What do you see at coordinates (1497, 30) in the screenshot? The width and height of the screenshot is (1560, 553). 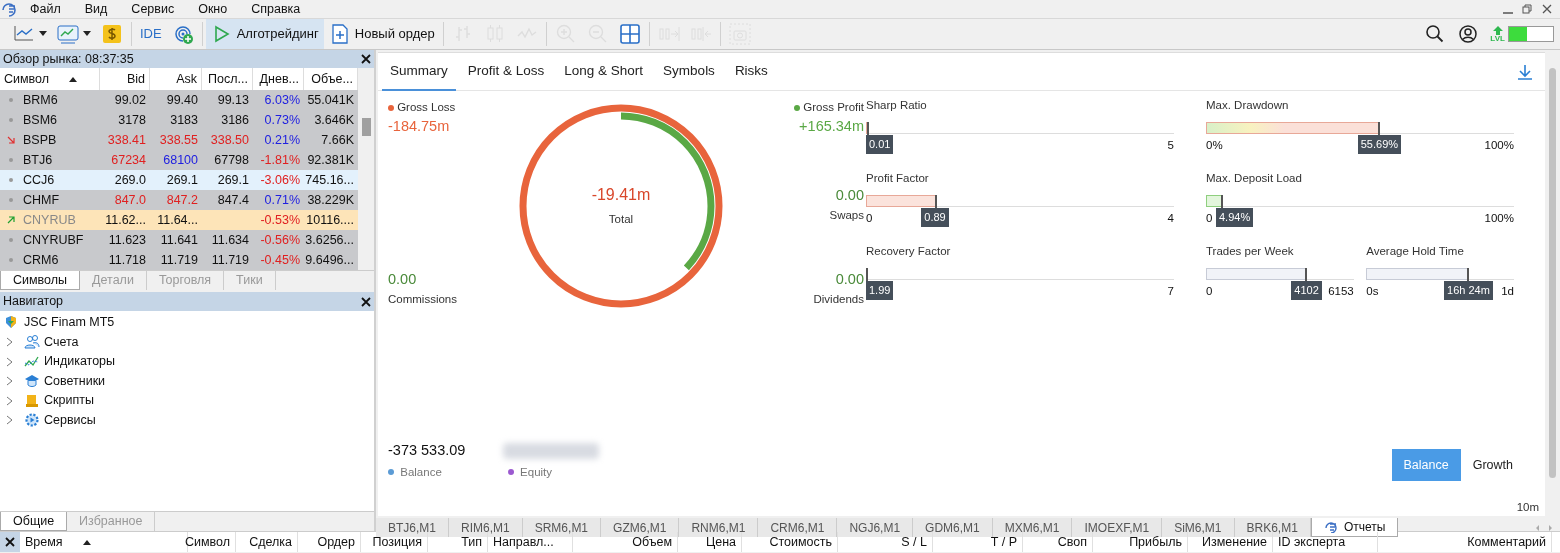 I see `arrow-up-icon` at bounding box center [1497, 30].